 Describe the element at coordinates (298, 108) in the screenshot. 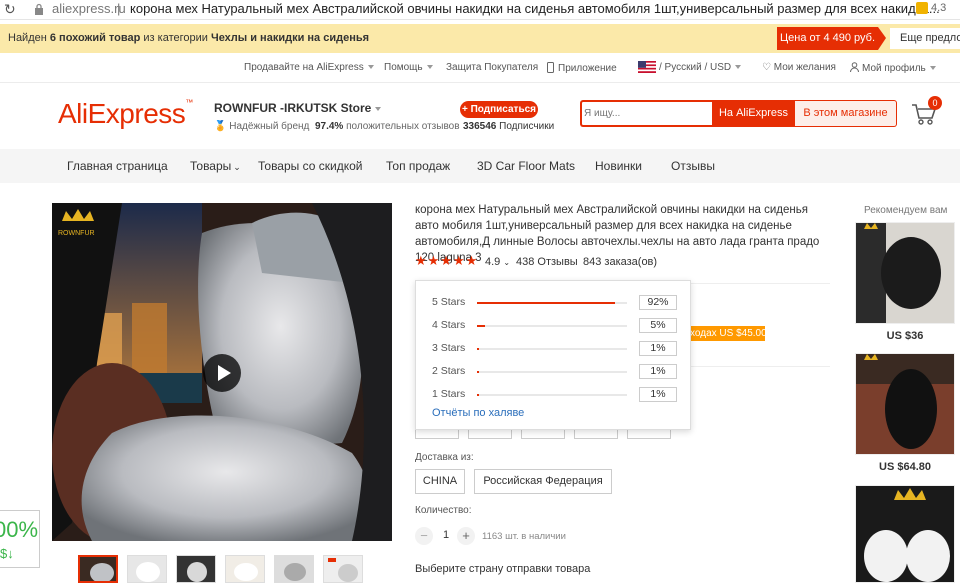

I see `store-name: ROWNFUR -IRKUTSK Store` at that location.